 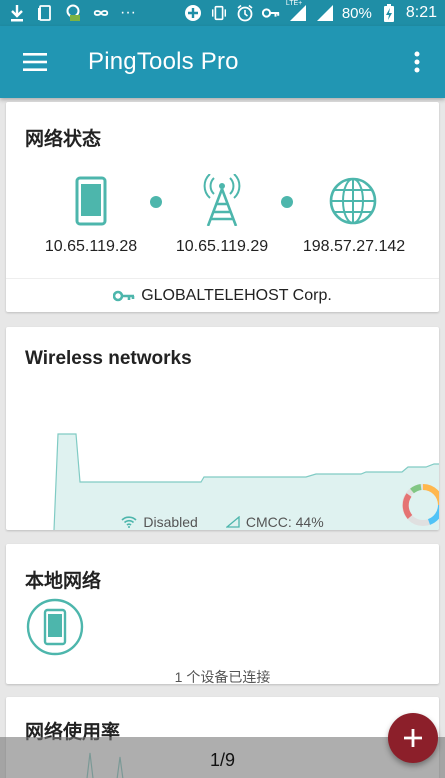 I want to click on cell-status: CMCC: 44%, so click(x=274, y=522).